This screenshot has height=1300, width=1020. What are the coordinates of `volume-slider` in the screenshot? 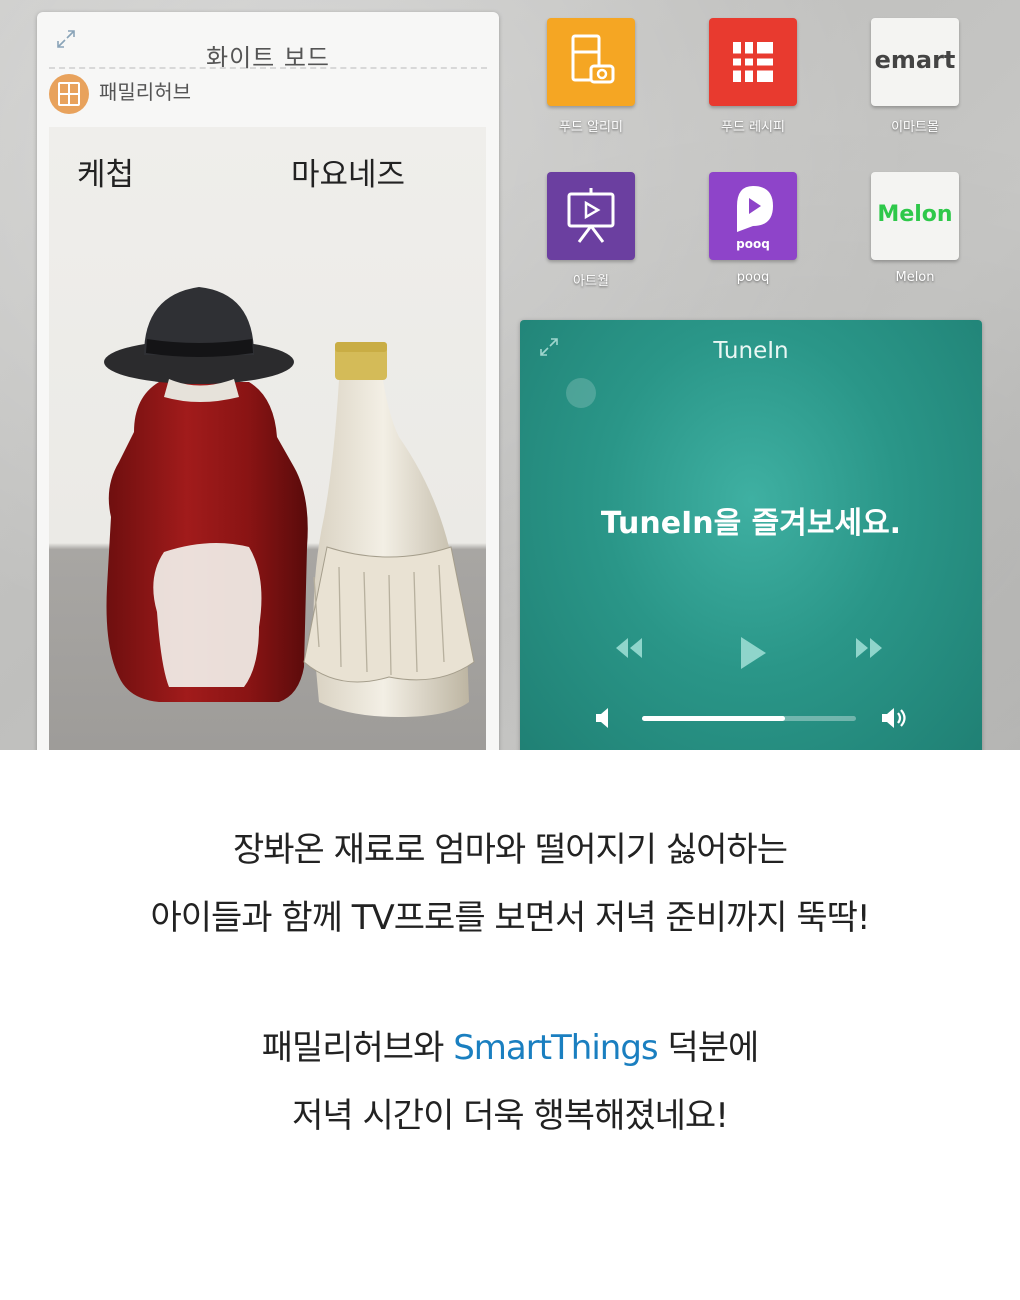 It's located at (749, 718).